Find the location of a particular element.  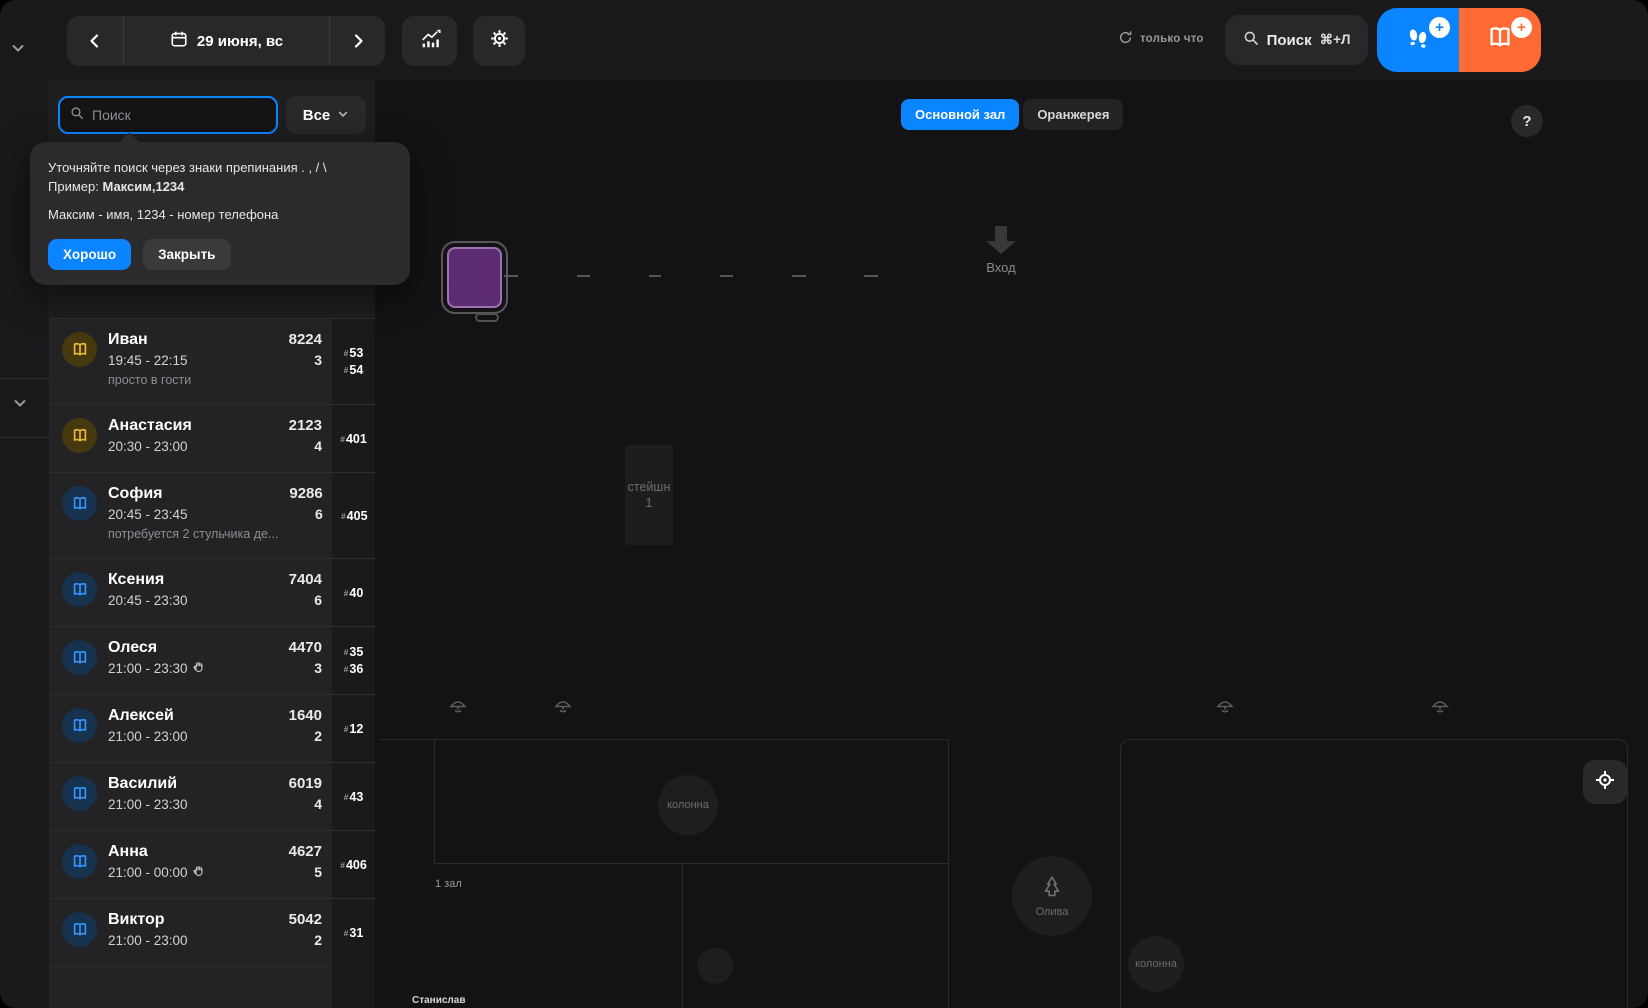

search-input is located at coordinates (162, 115).